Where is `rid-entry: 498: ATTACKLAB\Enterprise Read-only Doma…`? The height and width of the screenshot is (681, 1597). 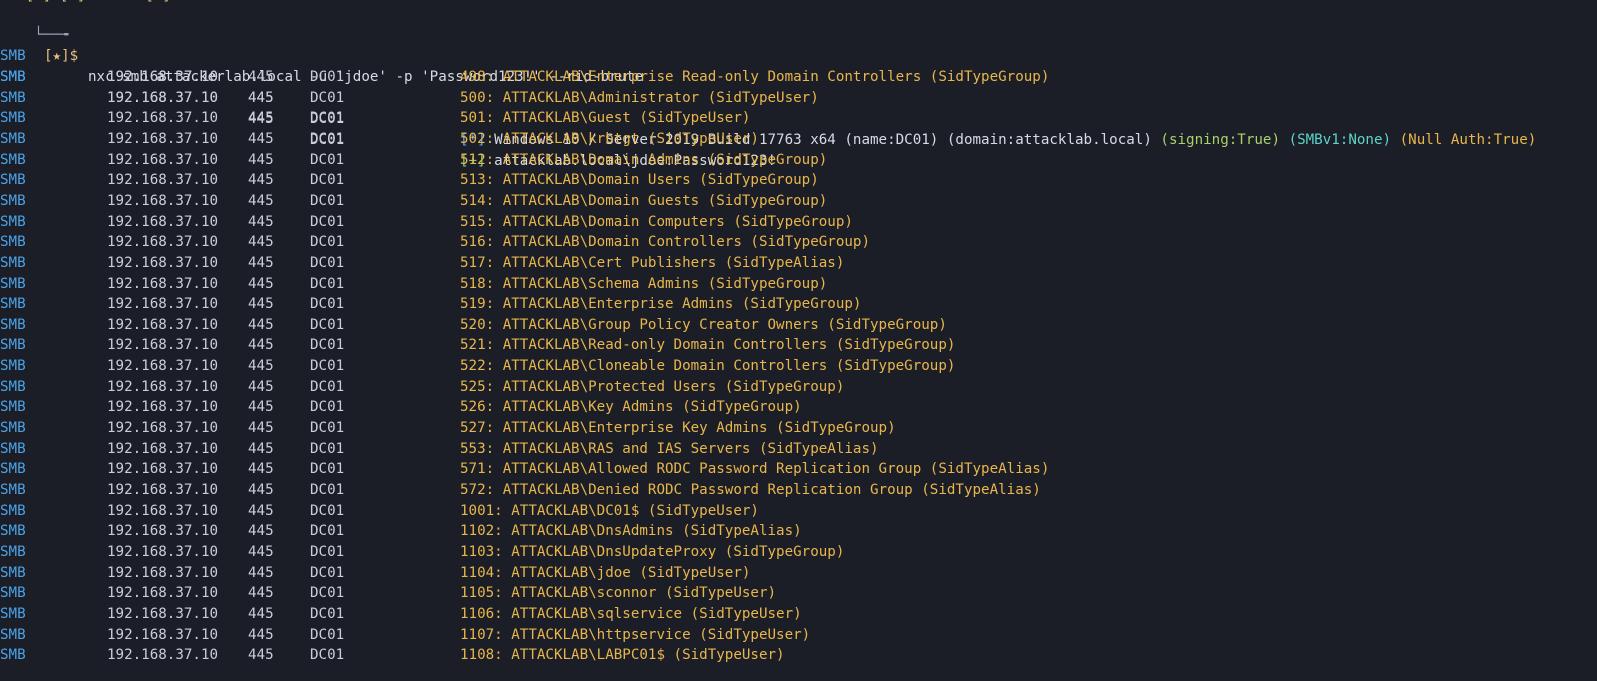 rid-entry: 498: ATTACKLAB\Enterprise Read-only Doma… is located at coordinates (755, 77).